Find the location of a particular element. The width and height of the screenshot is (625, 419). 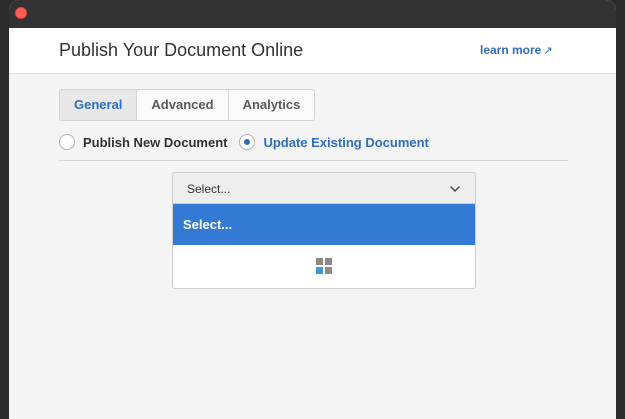

update-existing-radio is located at coordinates (247, 142).